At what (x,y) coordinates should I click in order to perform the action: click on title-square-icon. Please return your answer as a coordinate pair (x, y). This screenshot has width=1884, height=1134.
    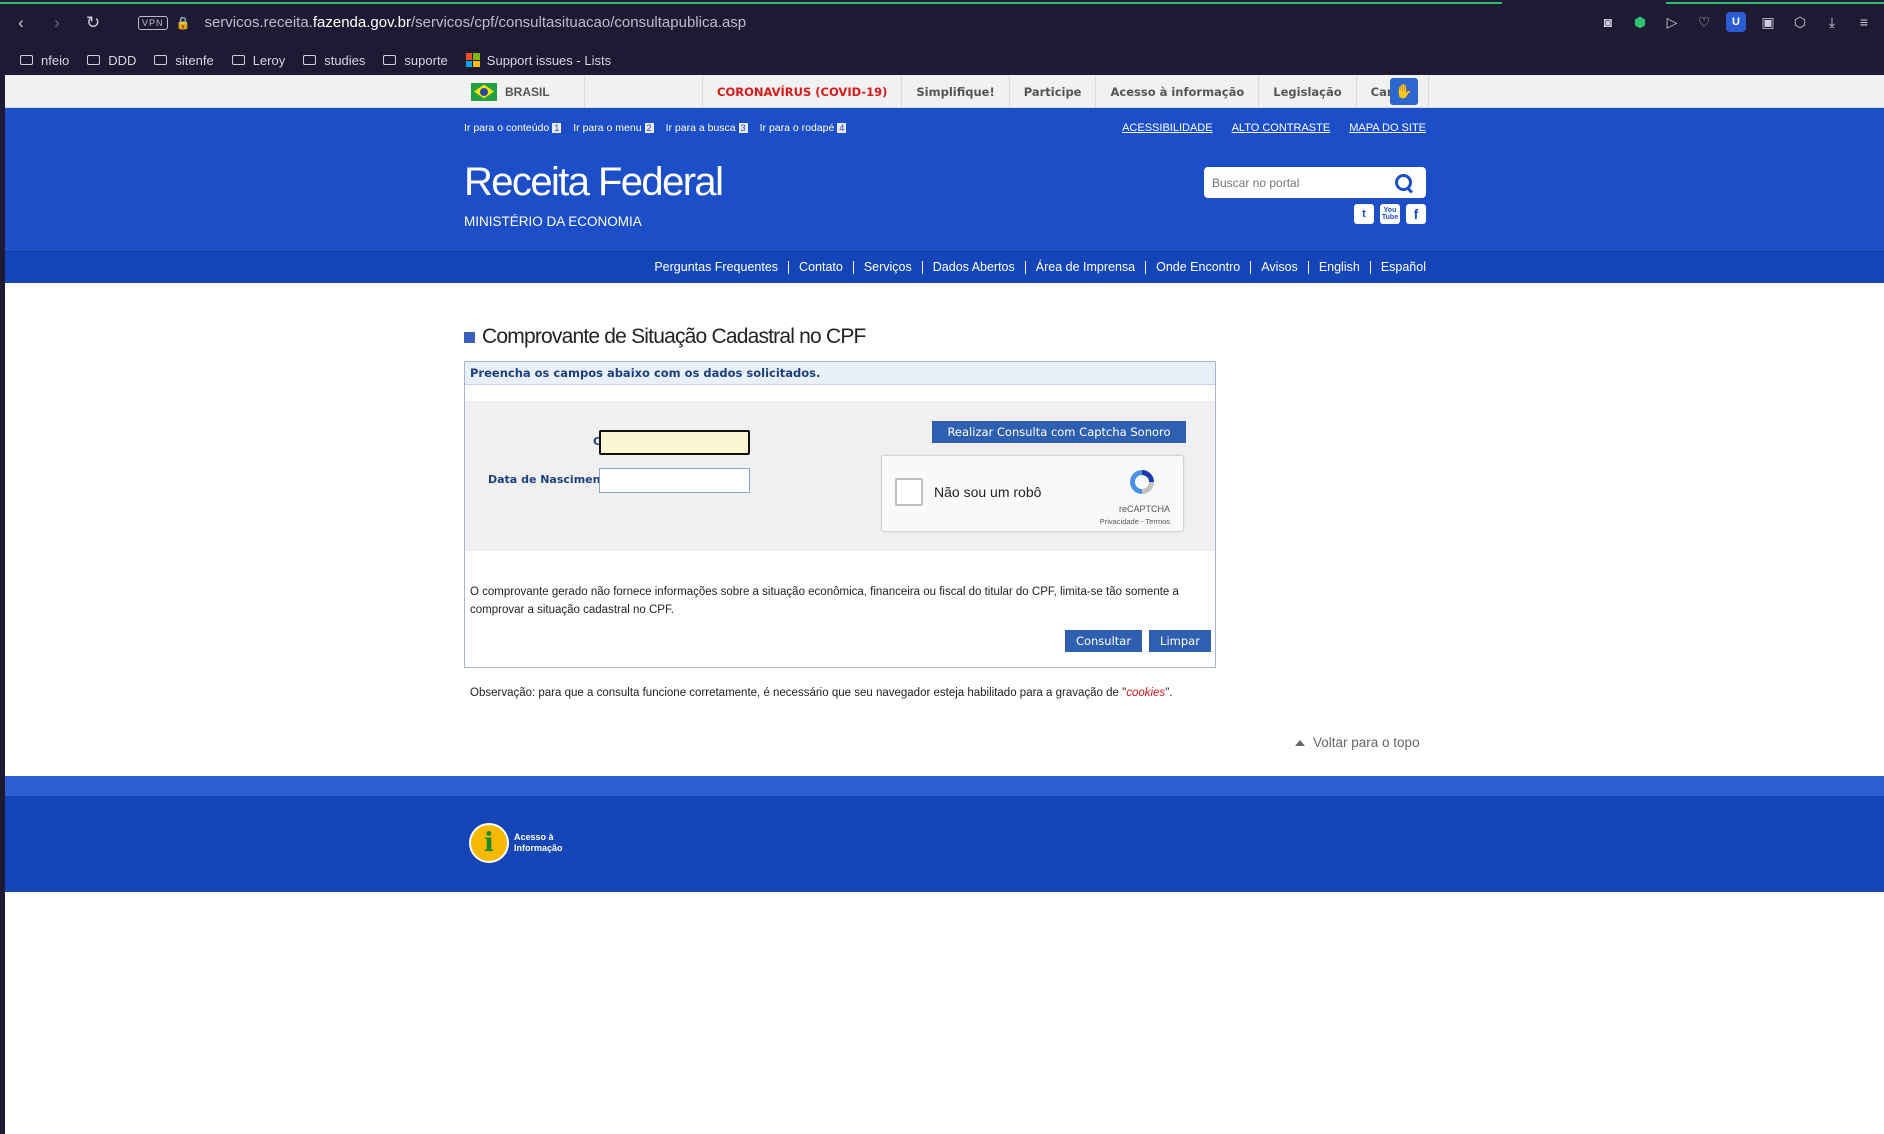
    Looking at the image, I should click on (469, 337).